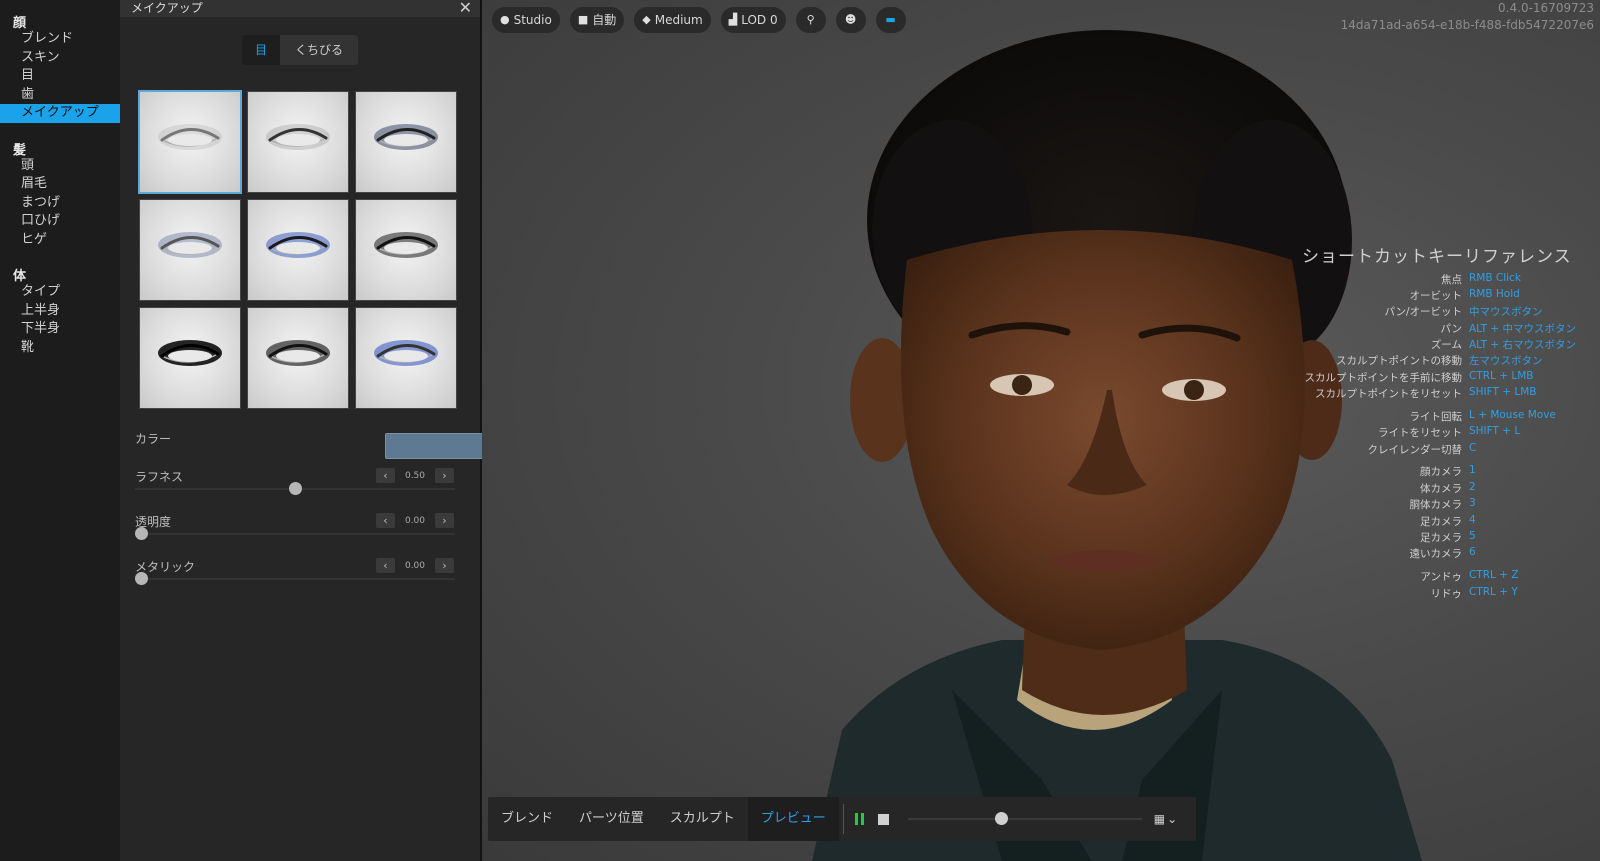 The height and width of the screenshot is (861, 1600). What do you see at coordinates (890, 20) in the screenshot?
I see `keyboard-shortcuts-button: ▬` at bounding box center [890, 20].